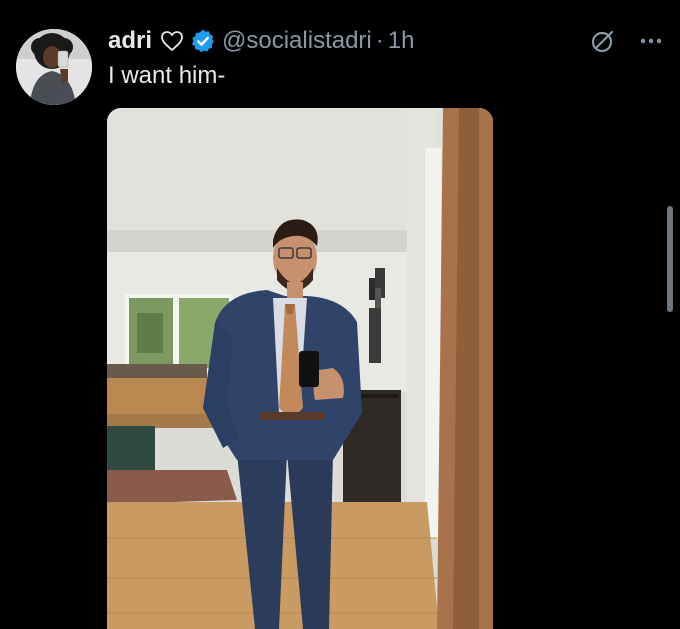  Describe the element at coordinates (297, 41) in the screenshot. I see `handle: @socialistadri` at that location.